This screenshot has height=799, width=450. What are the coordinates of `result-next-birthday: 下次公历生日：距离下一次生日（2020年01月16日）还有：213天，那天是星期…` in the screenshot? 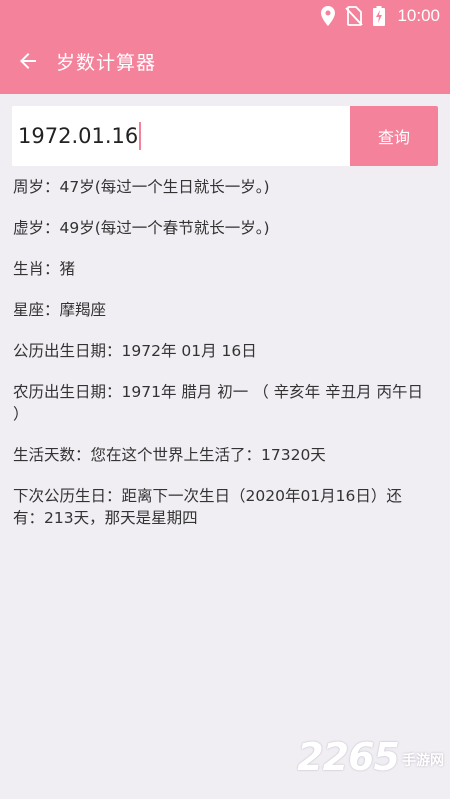 It's located at (207, 507).